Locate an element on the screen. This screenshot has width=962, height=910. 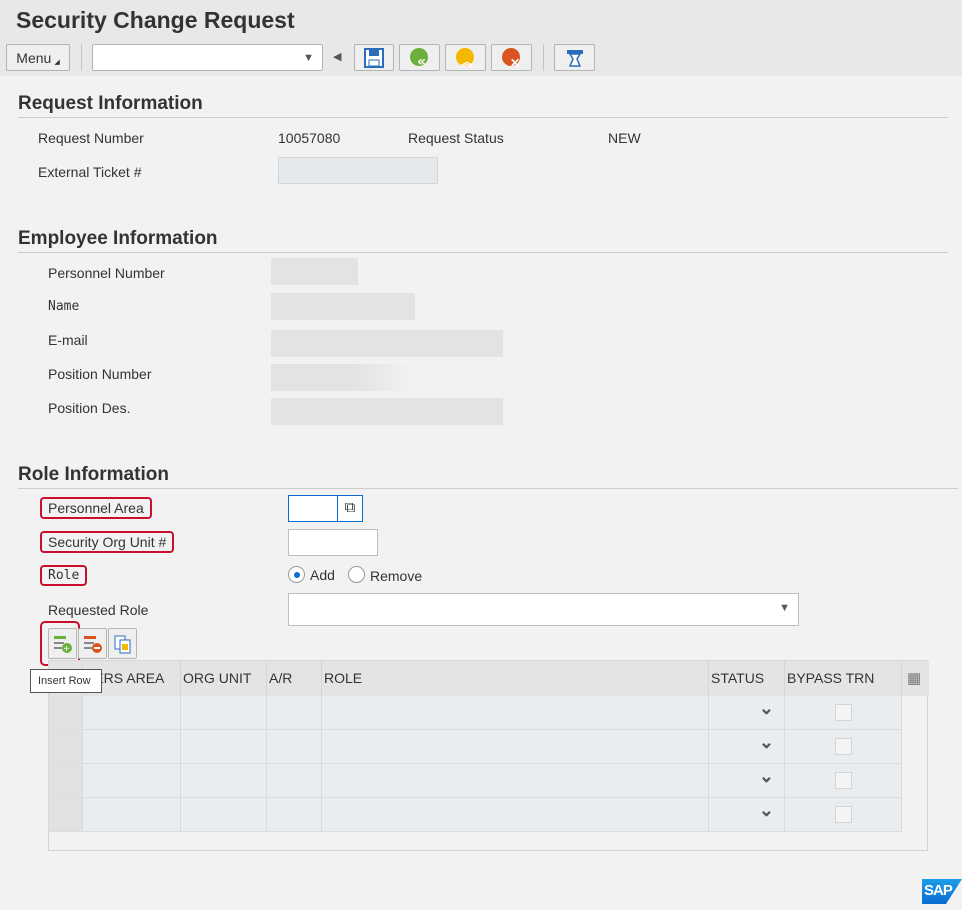
column-header-bypass-trn: BYPASS TRN is located at coordinates (843, 678).